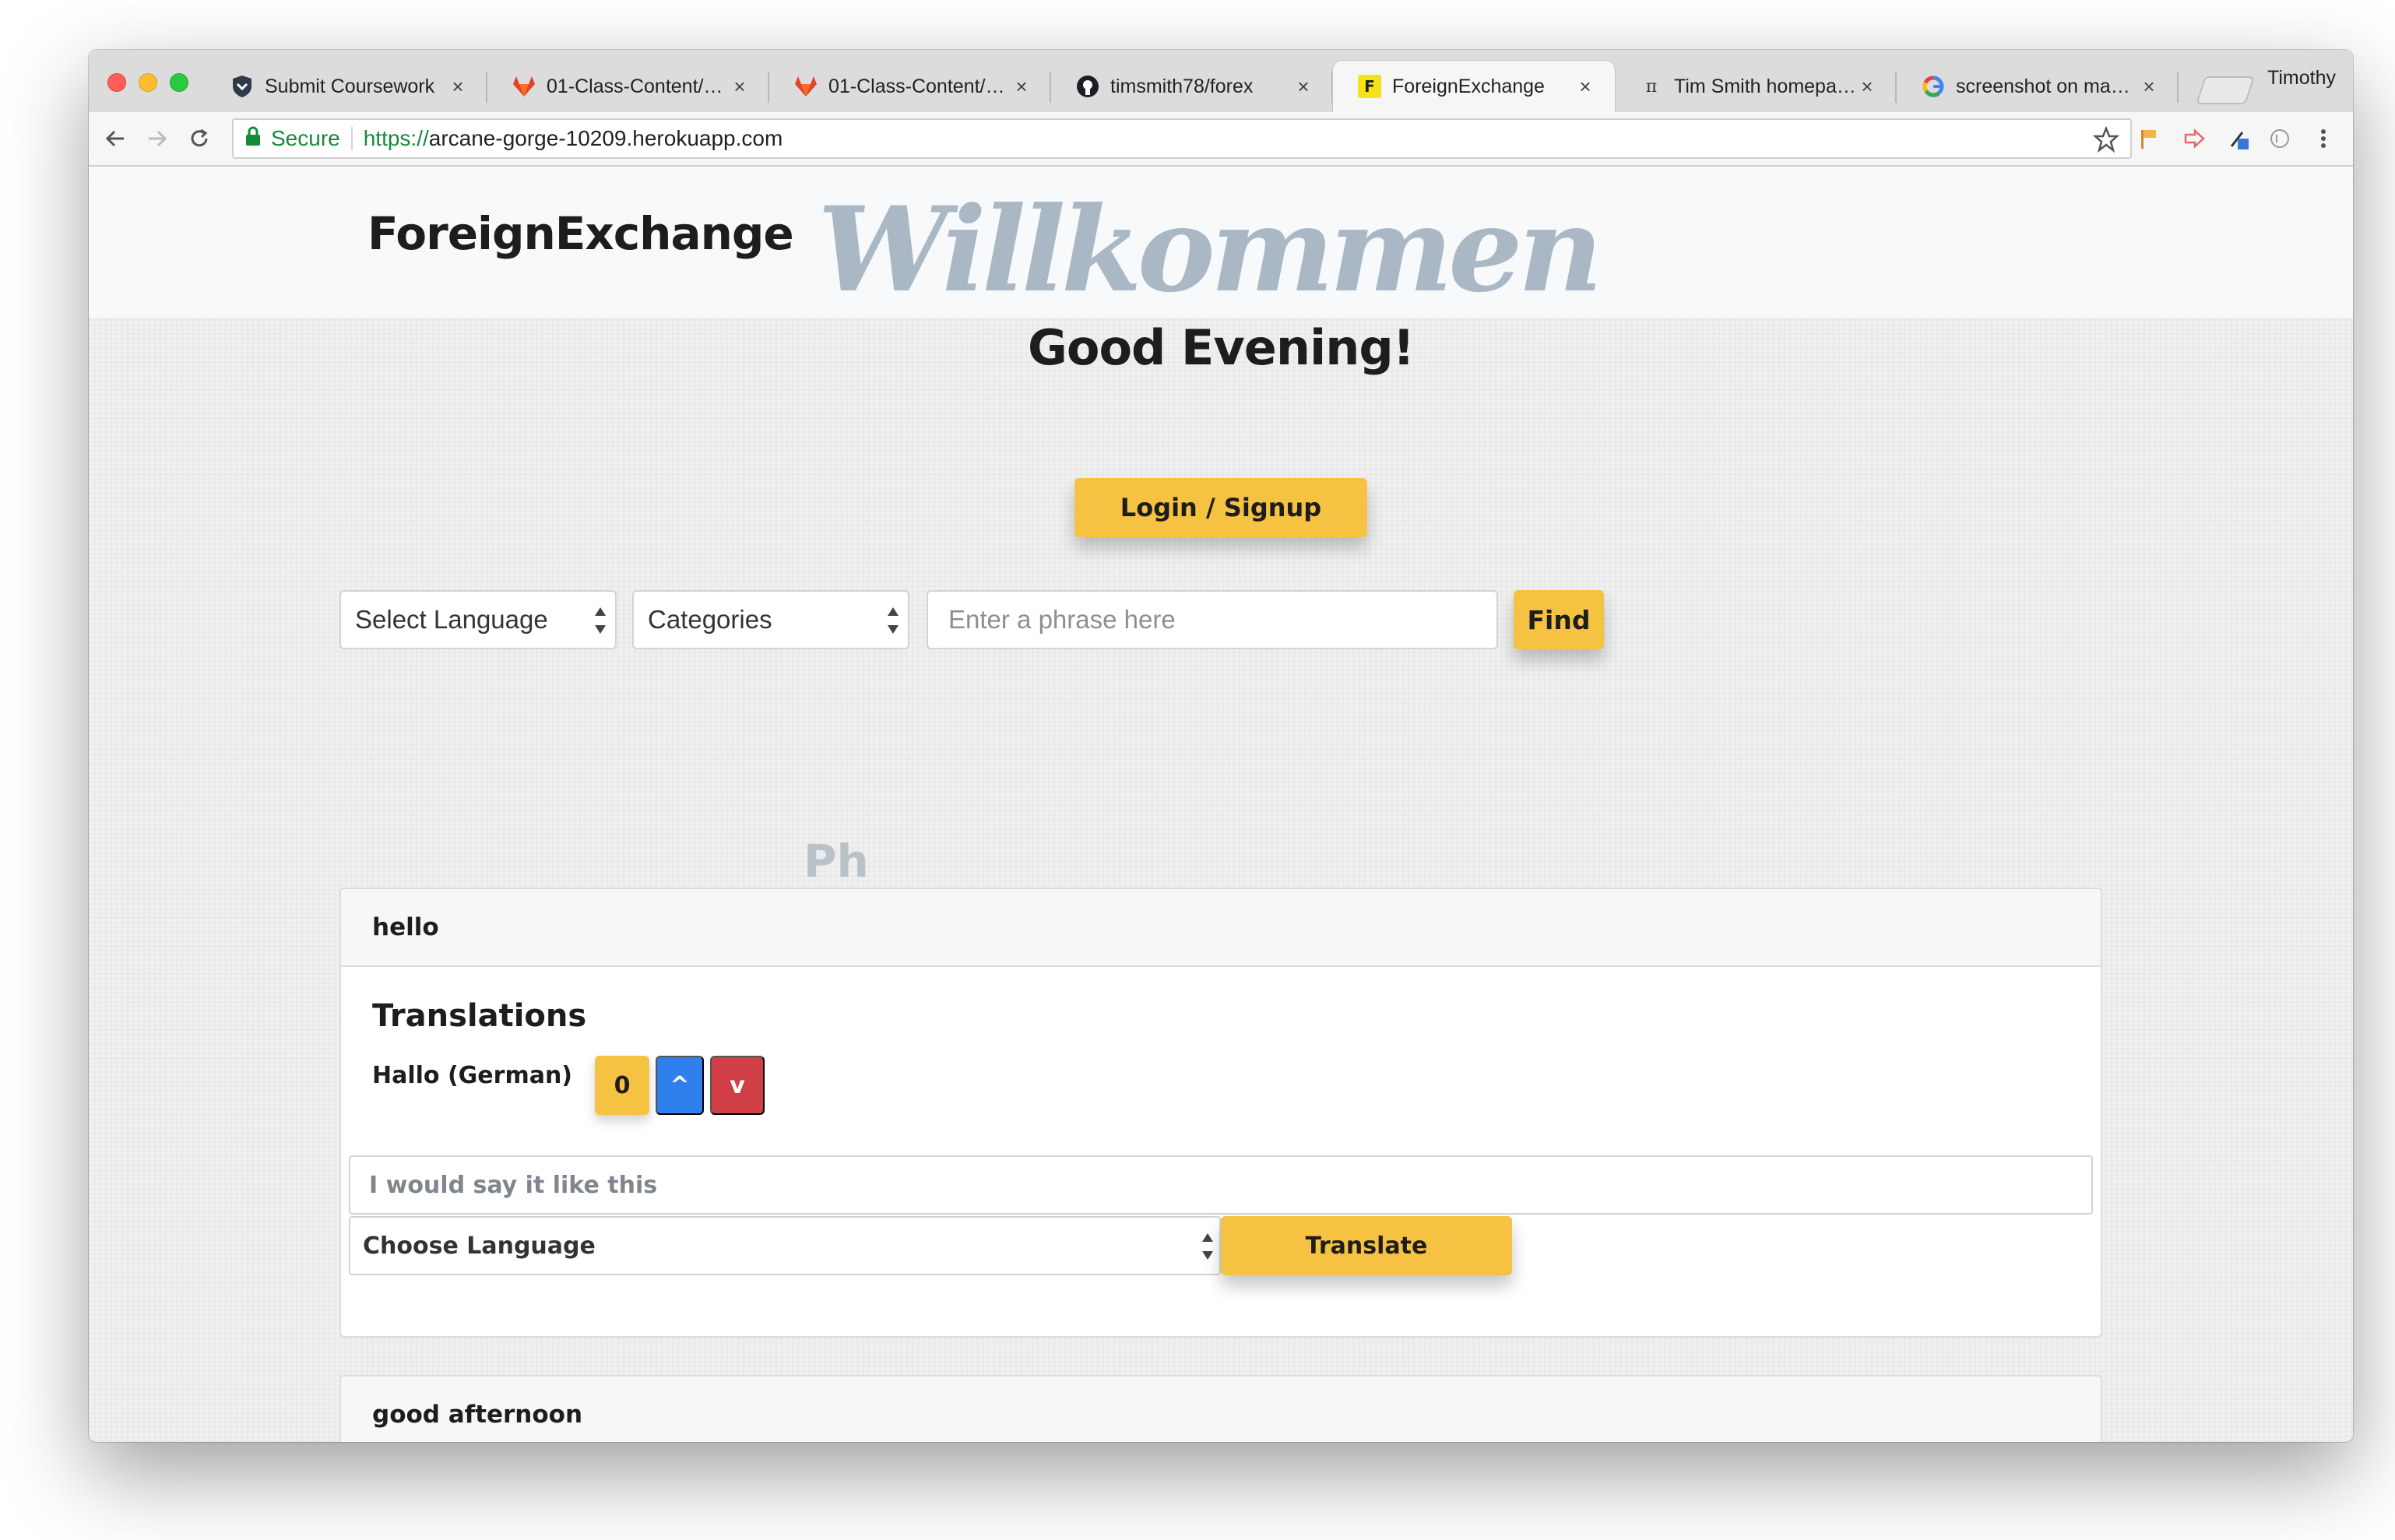  Describe the element at coordinates (1221, 1185) in the screenshot. I see `suggest-translation-input` at that location.